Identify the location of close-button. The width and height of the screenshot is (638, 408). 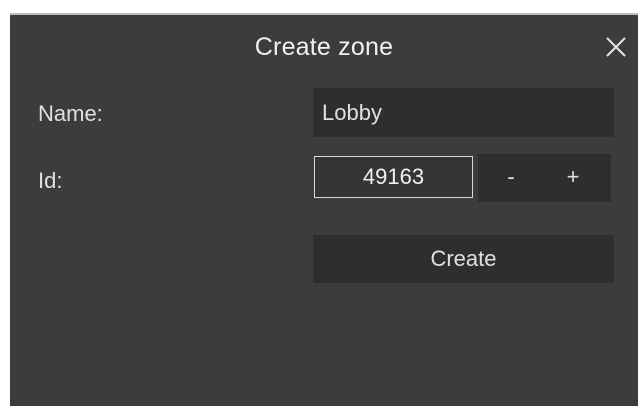
(616, 47).